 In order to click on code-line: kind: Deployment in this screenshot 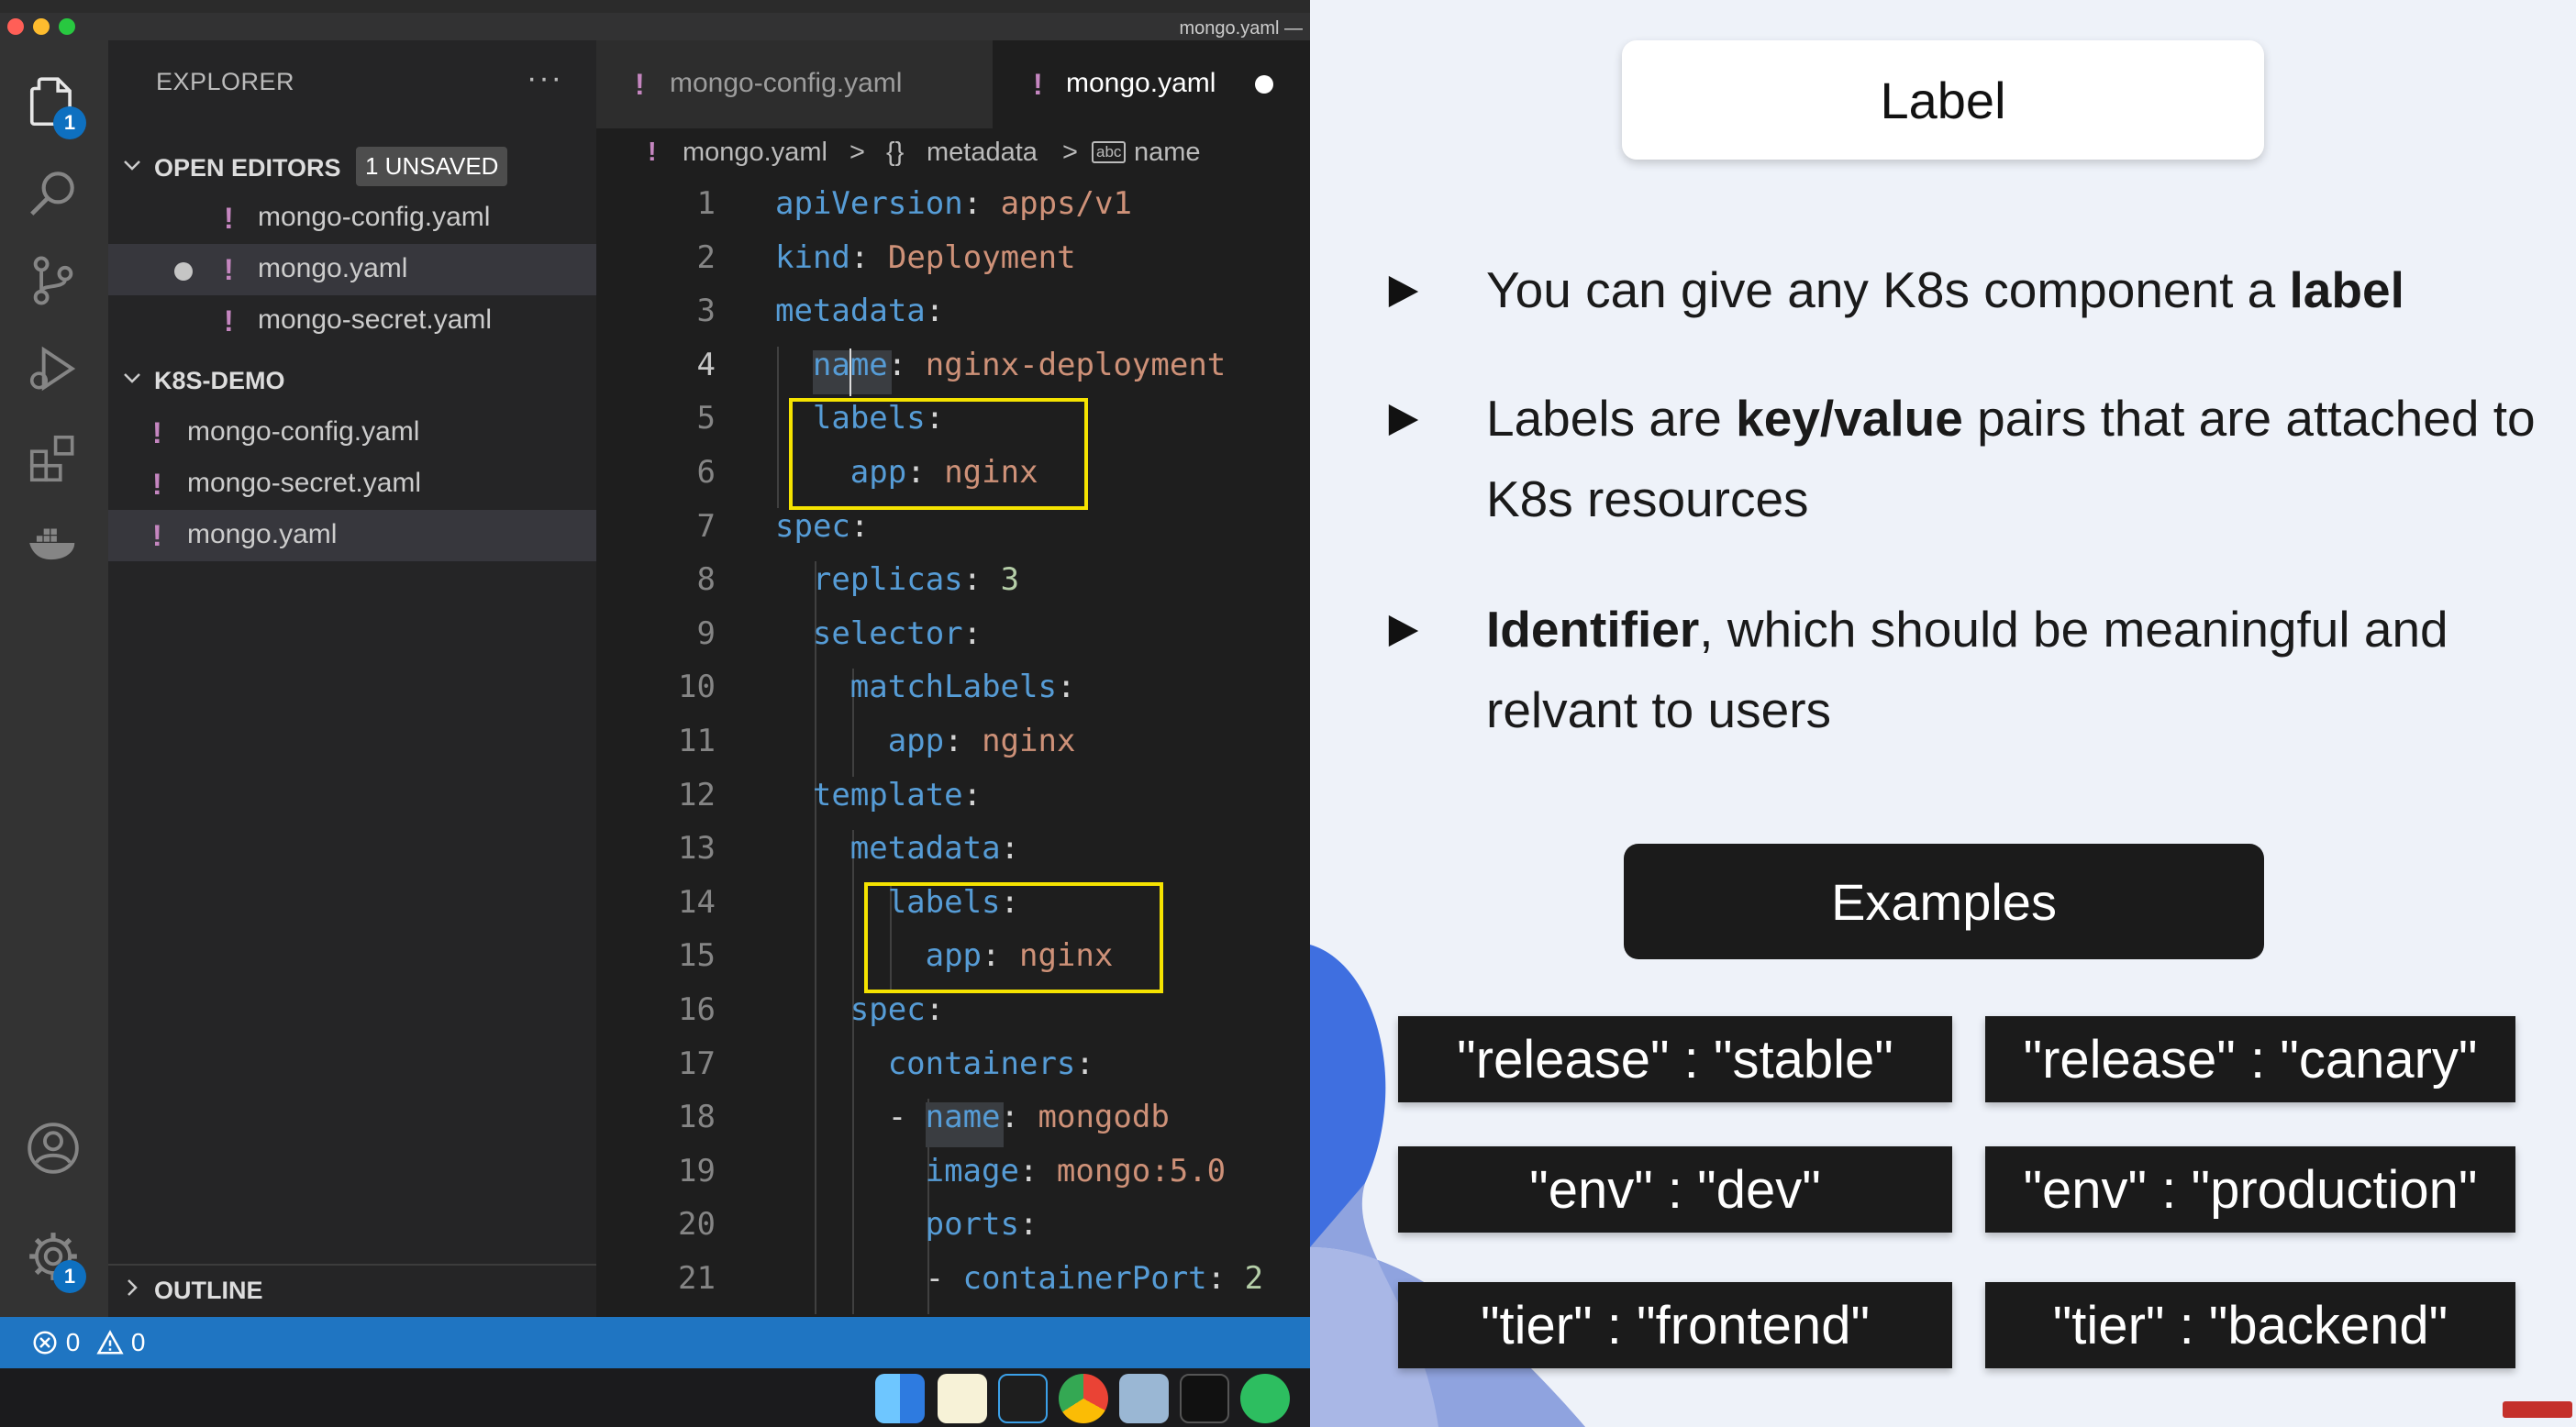, I will do `click(925, 257)`.